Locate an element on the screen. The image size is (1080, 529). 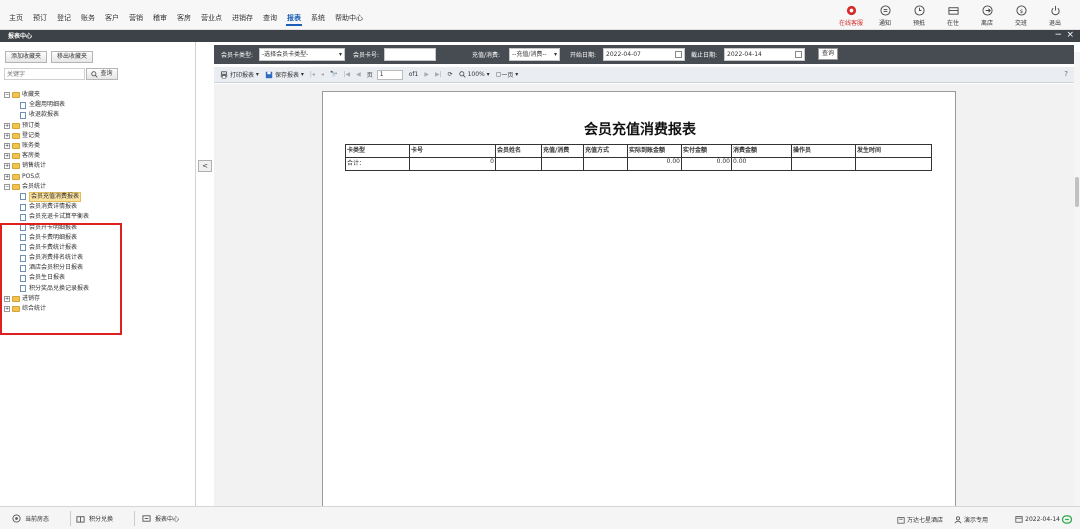
start-date-input: 2022-04-07 is located at coordinates (644, 54).